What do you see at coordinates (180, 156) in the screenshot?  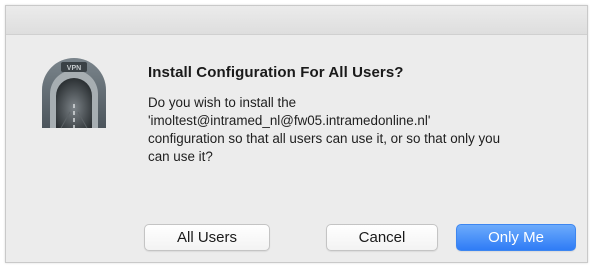 I see `message-line: can use it?` at bounding box center [180, 156].